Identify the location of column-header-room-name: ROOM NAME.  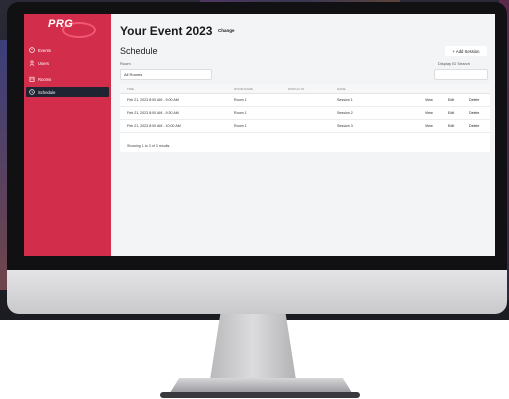
(243, 89).